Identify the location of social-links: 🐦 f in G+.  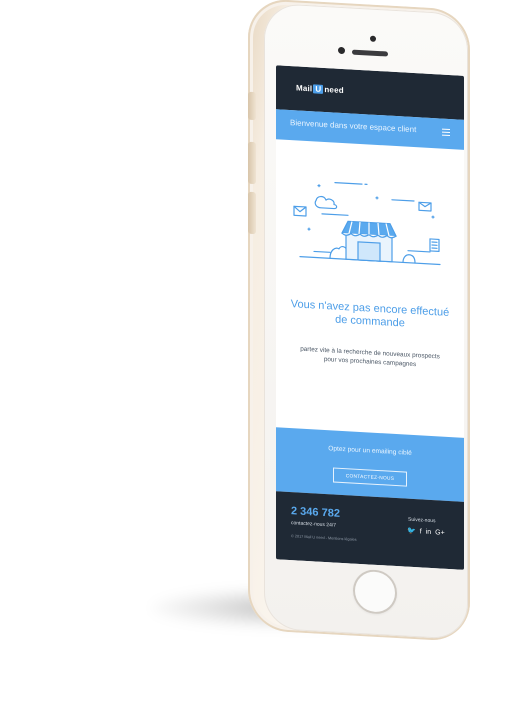
(431, 533).